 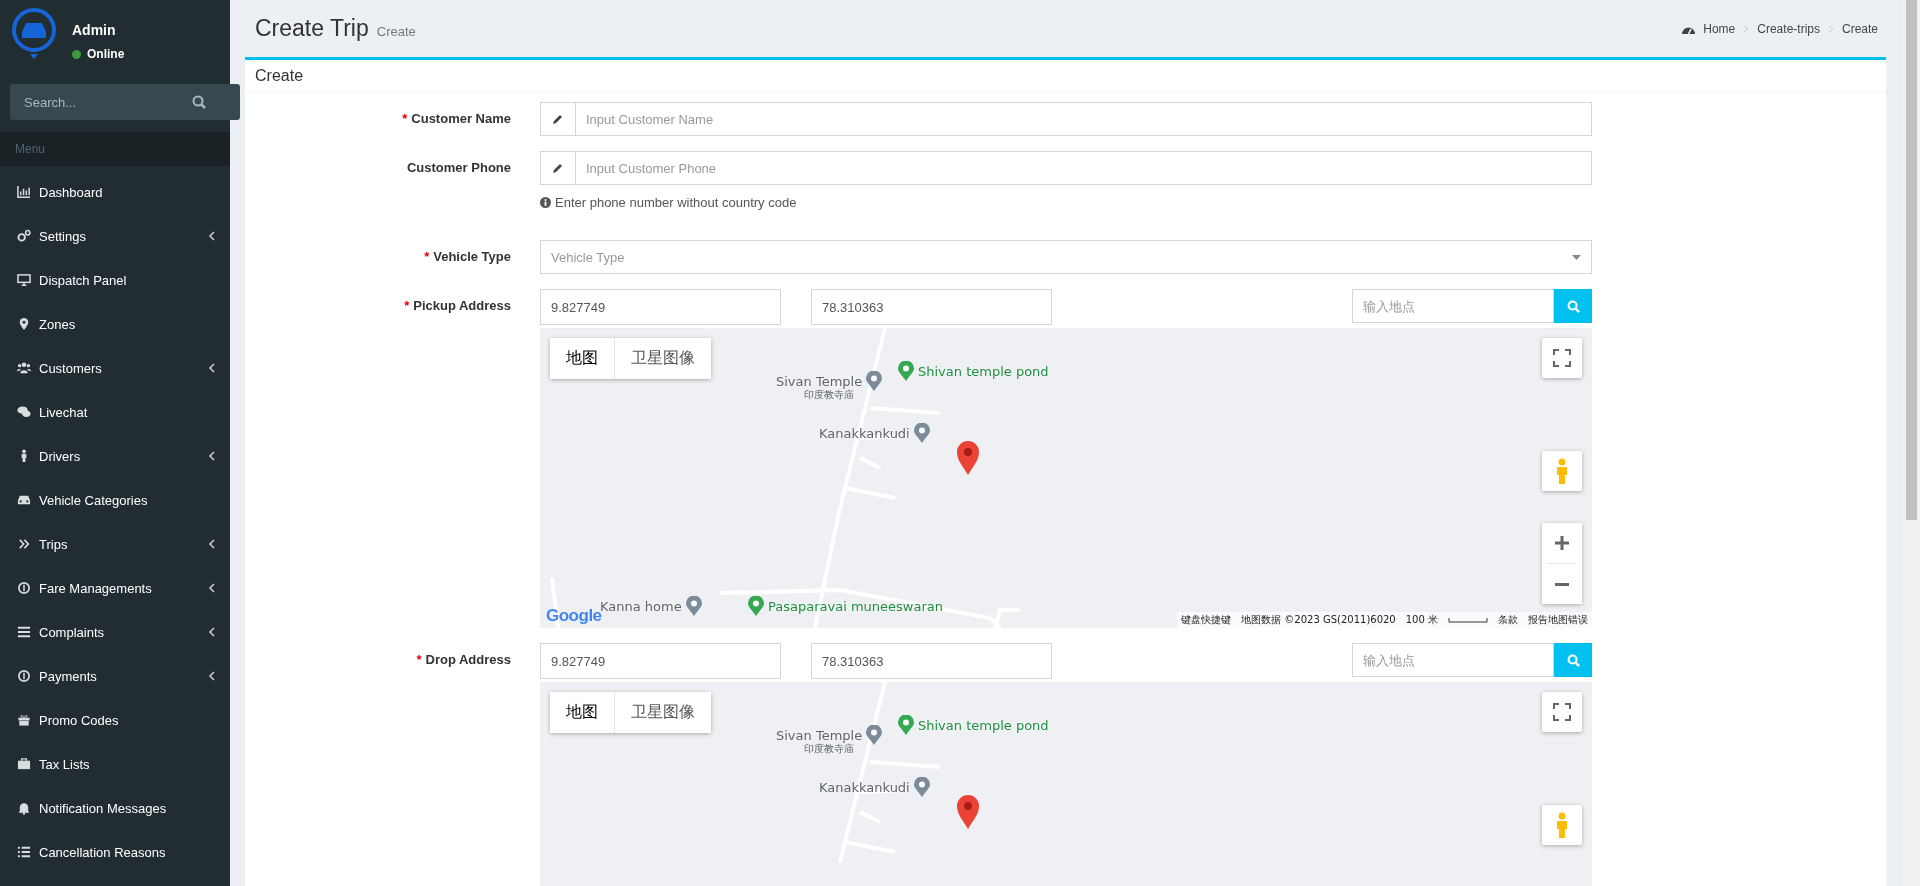 What do you see at coordinates (1911, 443) in the screenshot?
I see `scrollbar` at bounding box center [1911, 443].